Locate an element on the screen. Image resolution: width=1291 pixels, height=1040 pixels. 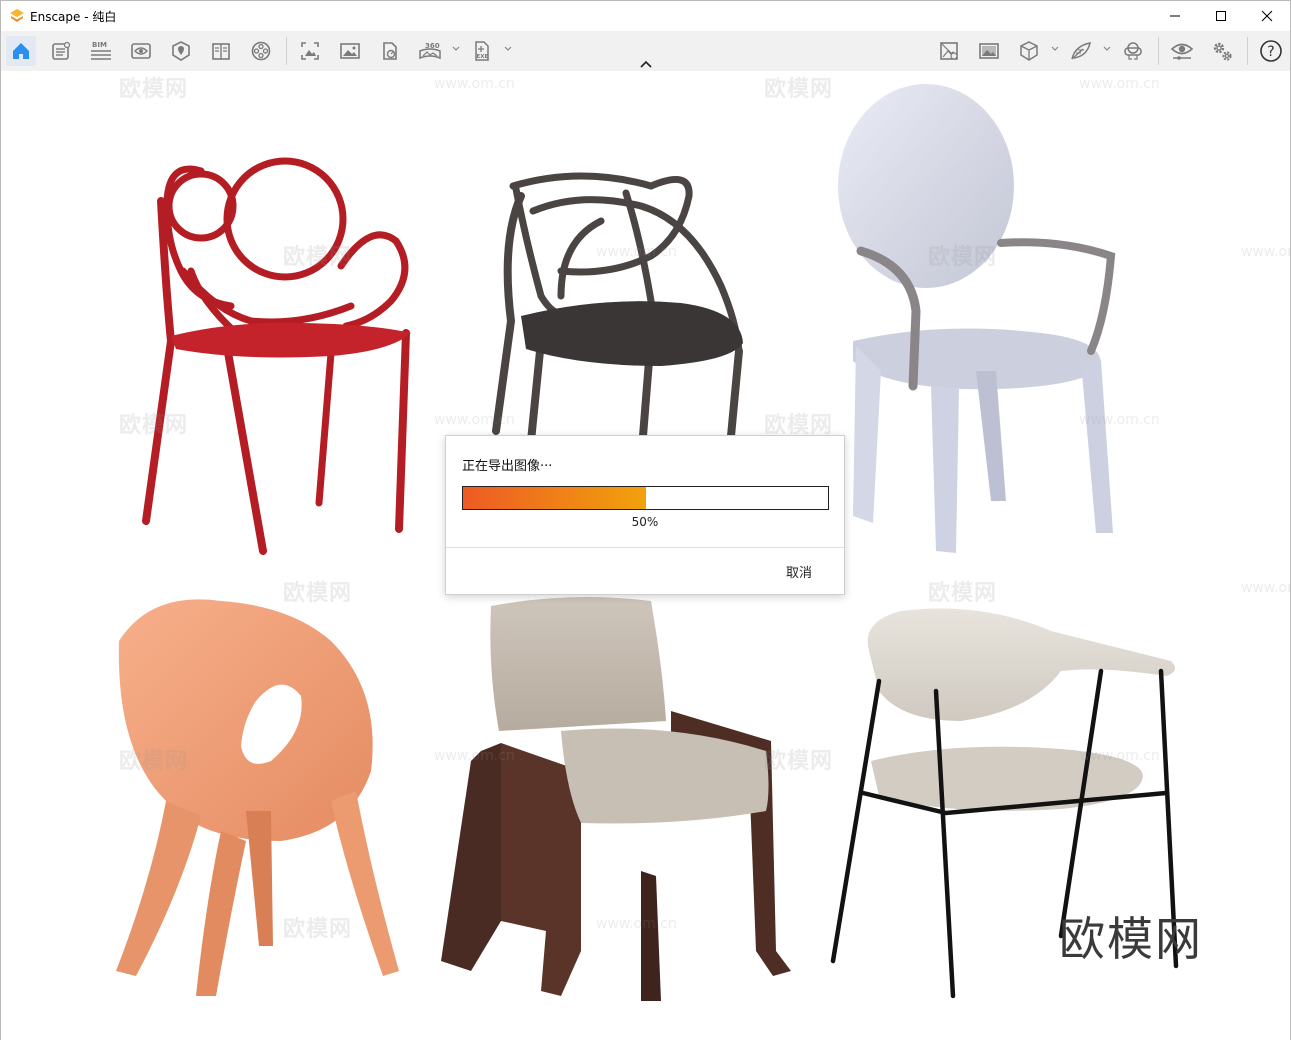
maximize-icon is located at coordinates (1221, 16).